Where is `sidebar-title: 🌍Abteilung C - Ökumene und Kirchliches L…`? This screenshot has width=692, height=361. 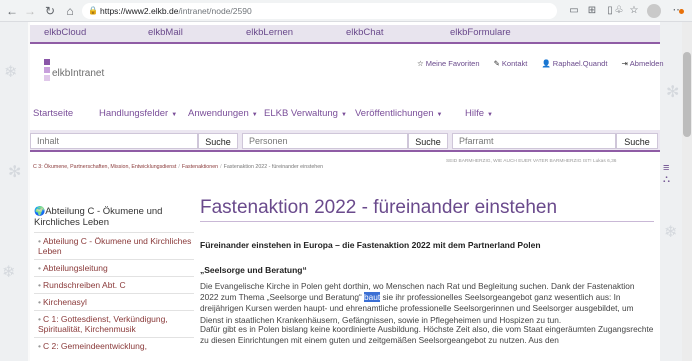 sidebar-title: 🌍Abteilung C - Ökumene und Kirchliches L… is located at coordinates (98, 217).